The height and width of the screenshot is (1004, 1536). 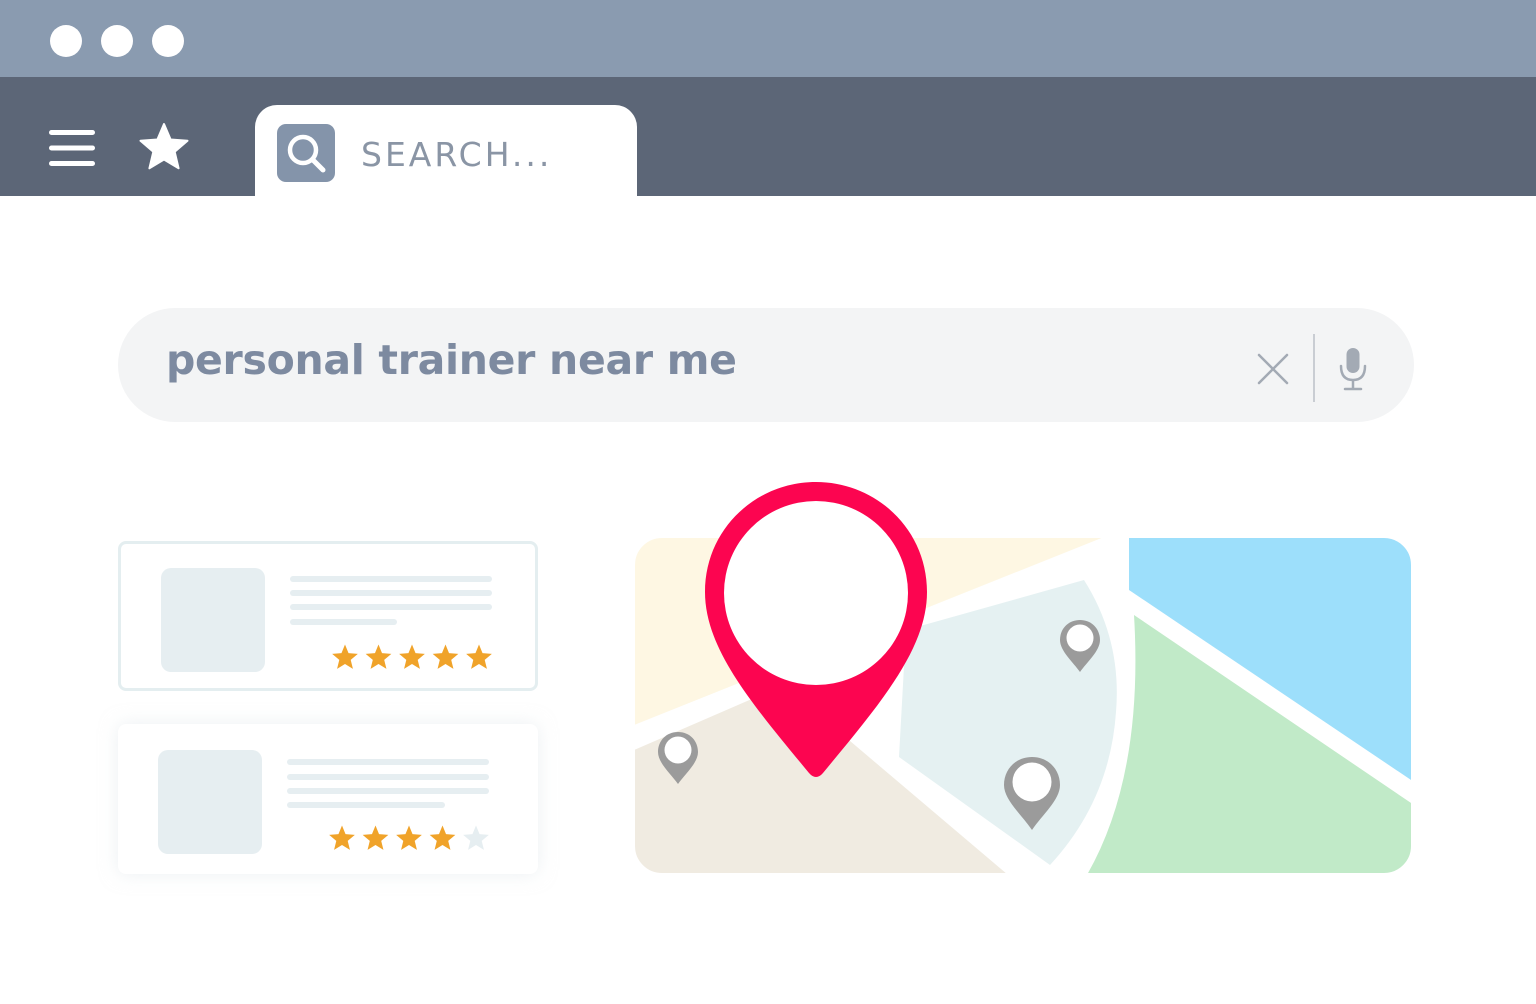 What do you see at coordinates (117, 41) in the screenshot?
I see `window-minimize-dot` at bounding box center [117, 41].